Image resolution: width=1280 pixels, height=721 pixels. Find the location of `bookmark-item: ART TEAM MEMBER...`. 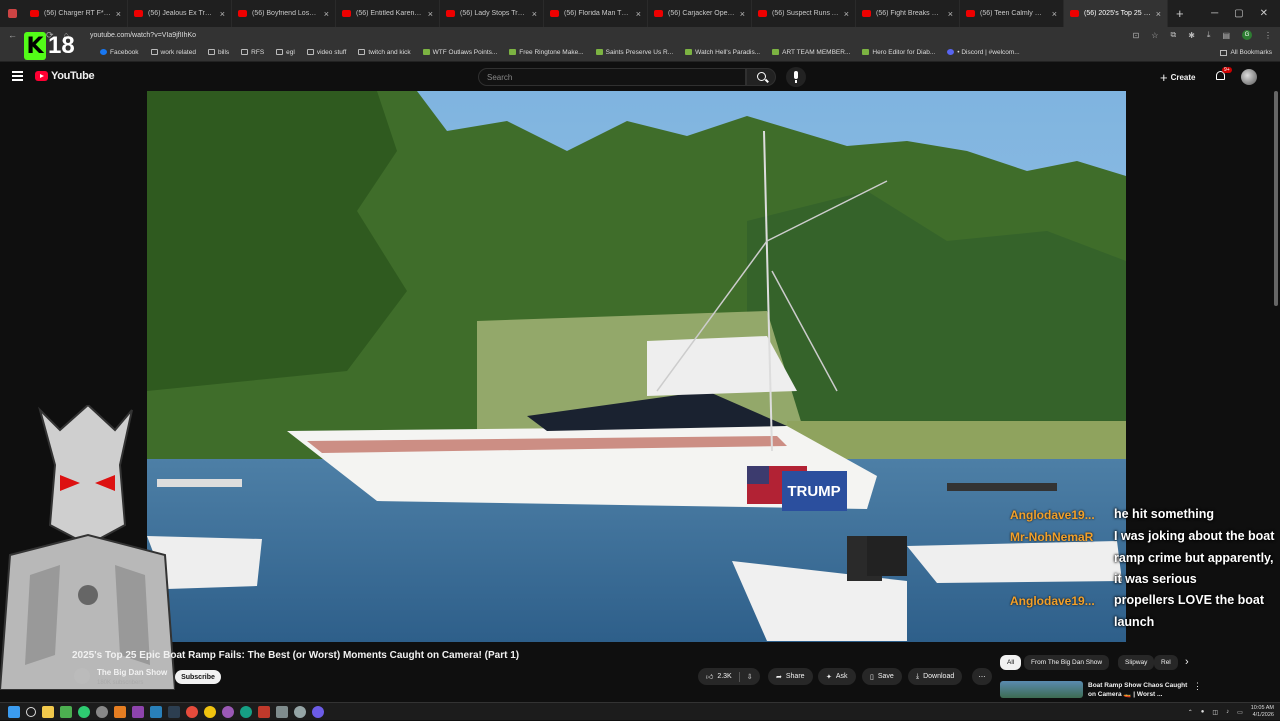

bookmark-item: ART TEAM MEMBER... is located at coordinates (811, 52).